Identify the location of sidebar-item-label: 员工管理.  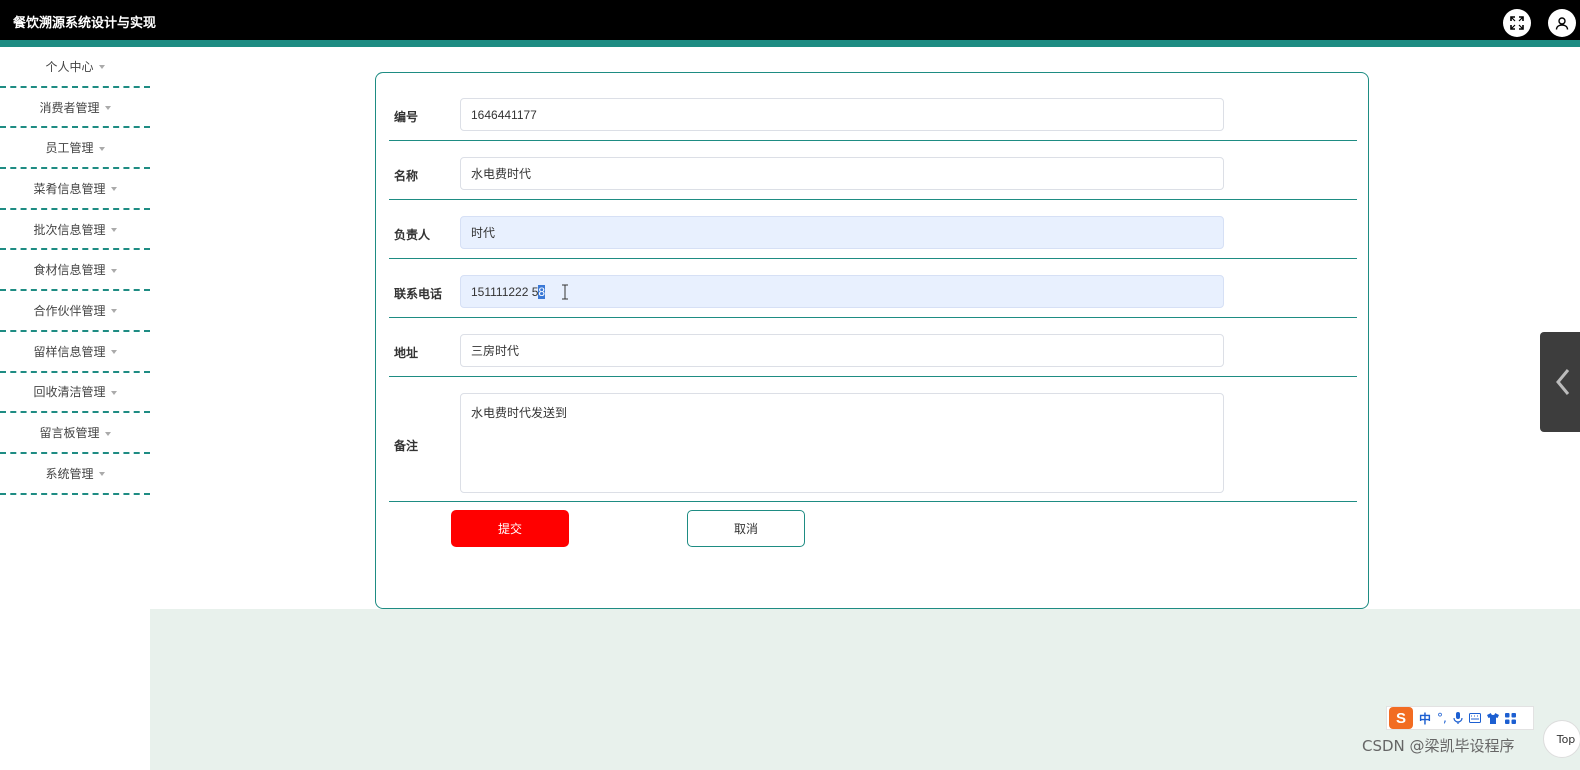
(69, 148).